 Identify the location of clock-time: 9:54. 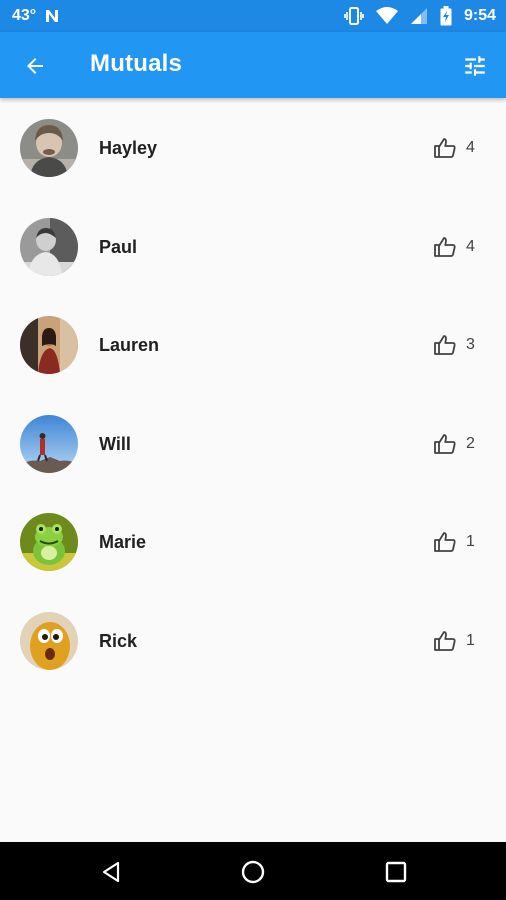
(479, 15).